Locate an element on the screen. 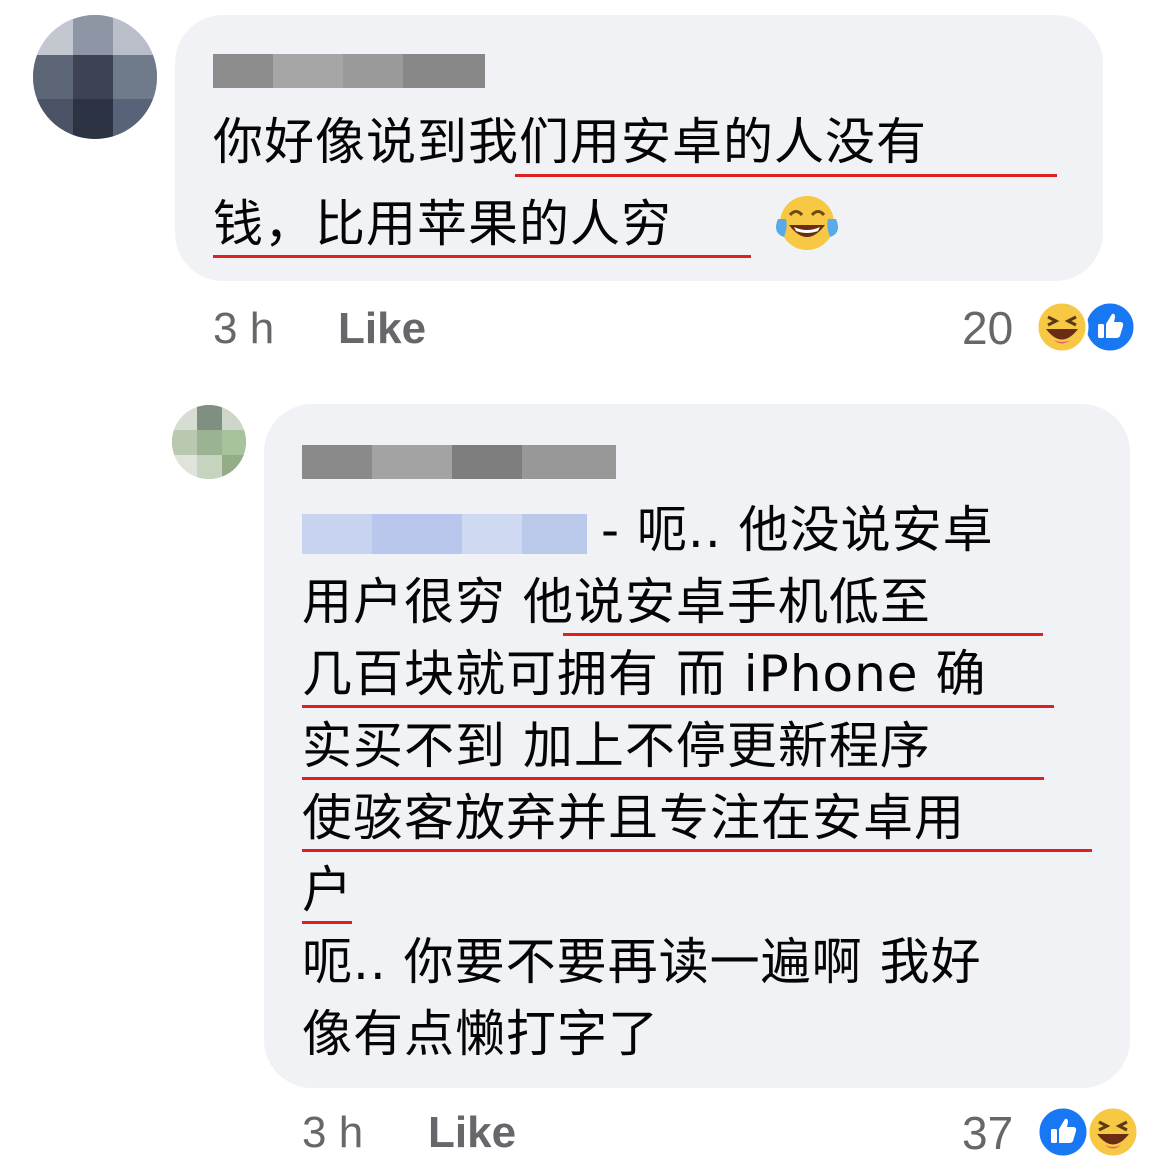 This screenshot has height=1169, width=1170. comment-text: 钱，比用苹果的人穷 is located at coordinates (442, 224).